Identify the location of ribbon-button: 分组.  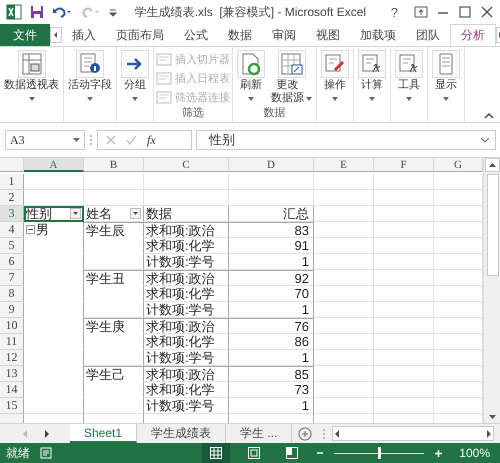
(135, 75).